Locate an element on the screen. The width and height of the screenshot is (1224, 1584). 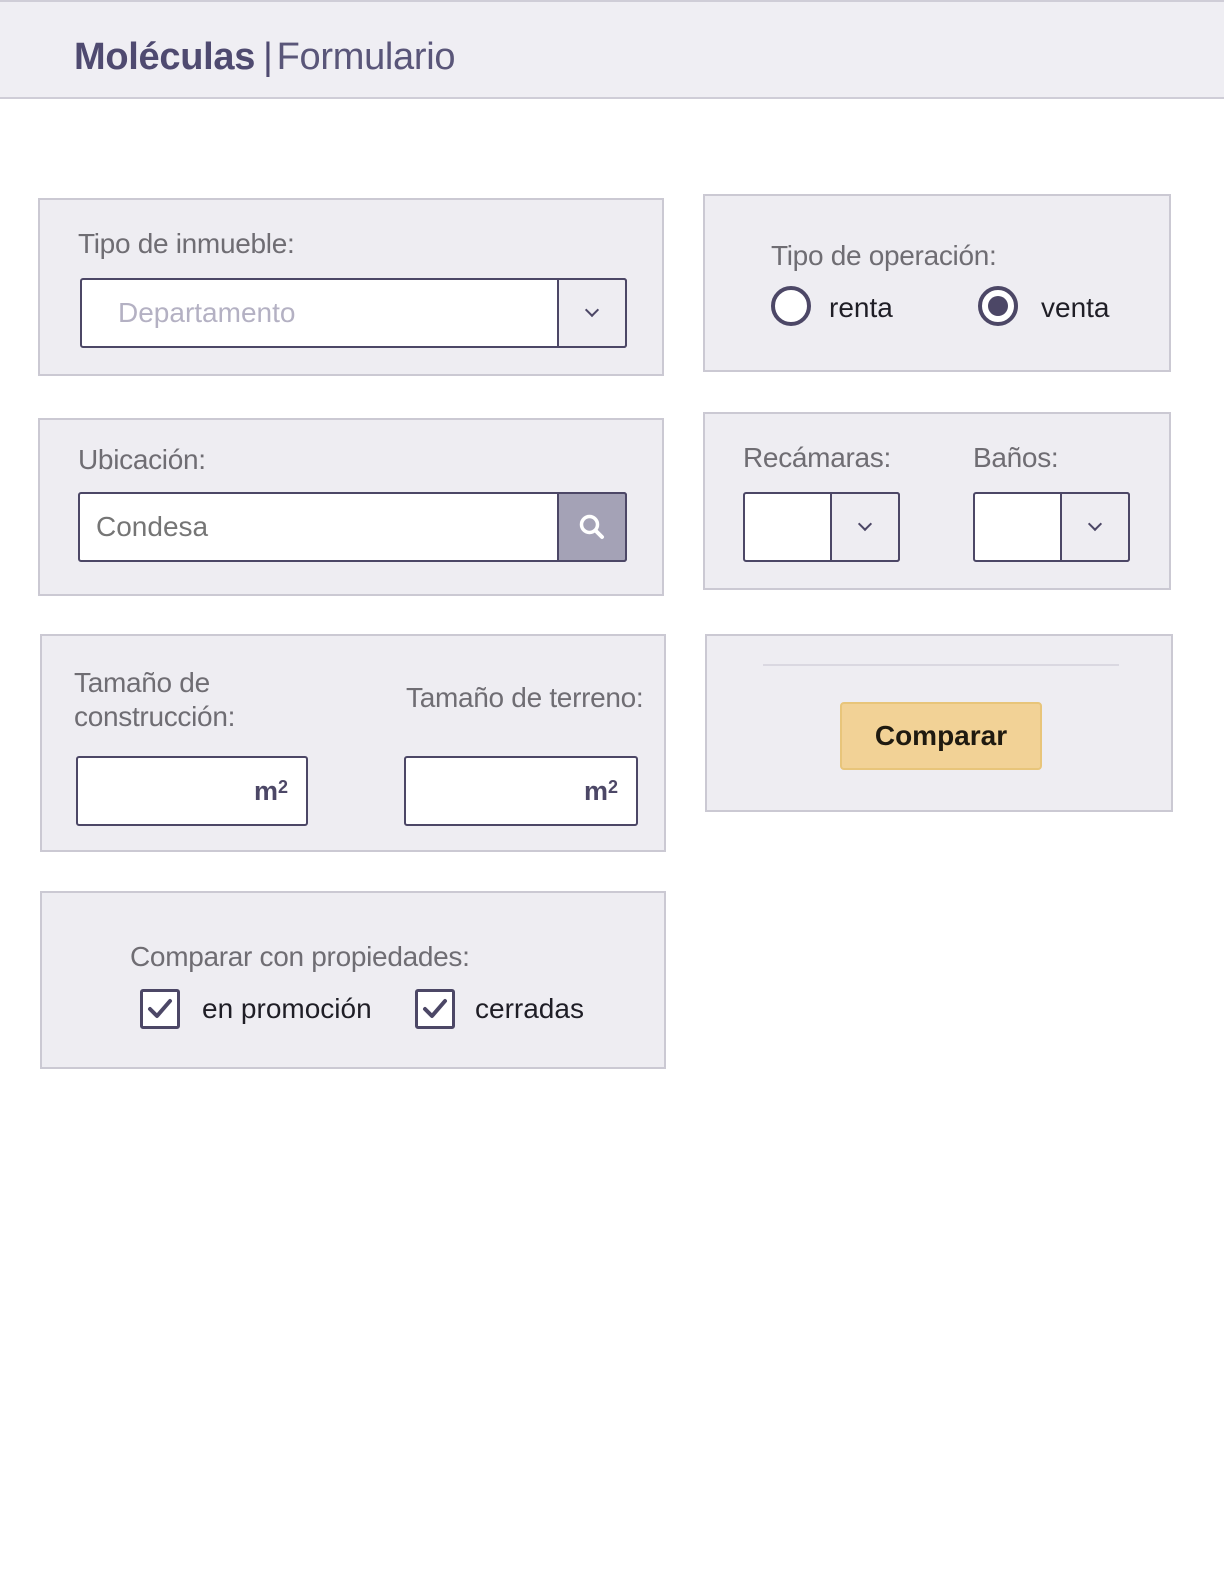
location-label: Ubicación: is located at coordinates (142, 459).